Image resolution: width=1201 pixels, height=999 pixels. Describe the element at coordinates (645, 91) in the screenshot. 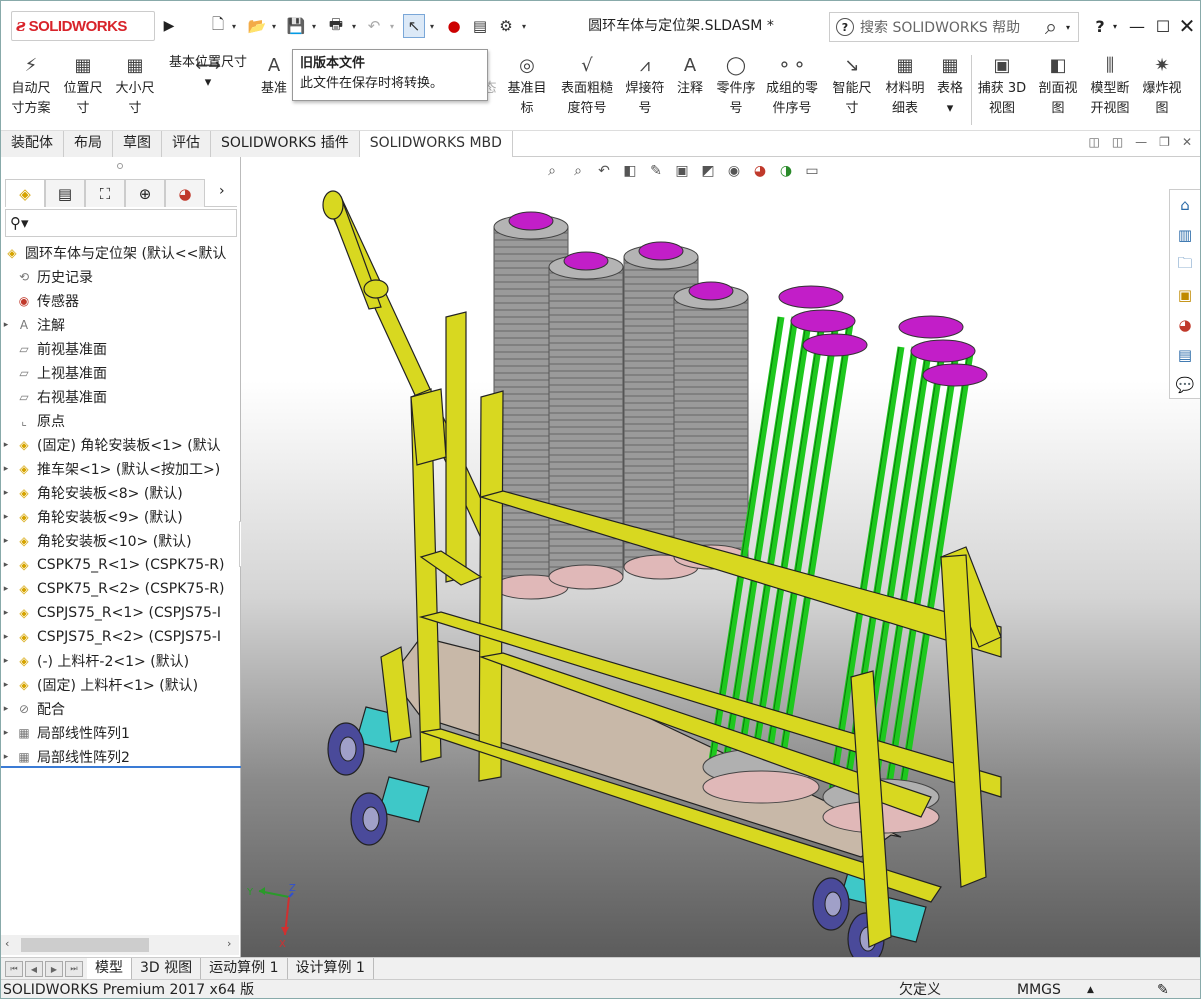

I see `ribbon-weld-symbol-button: ⩘ 焊接符号` at that location.